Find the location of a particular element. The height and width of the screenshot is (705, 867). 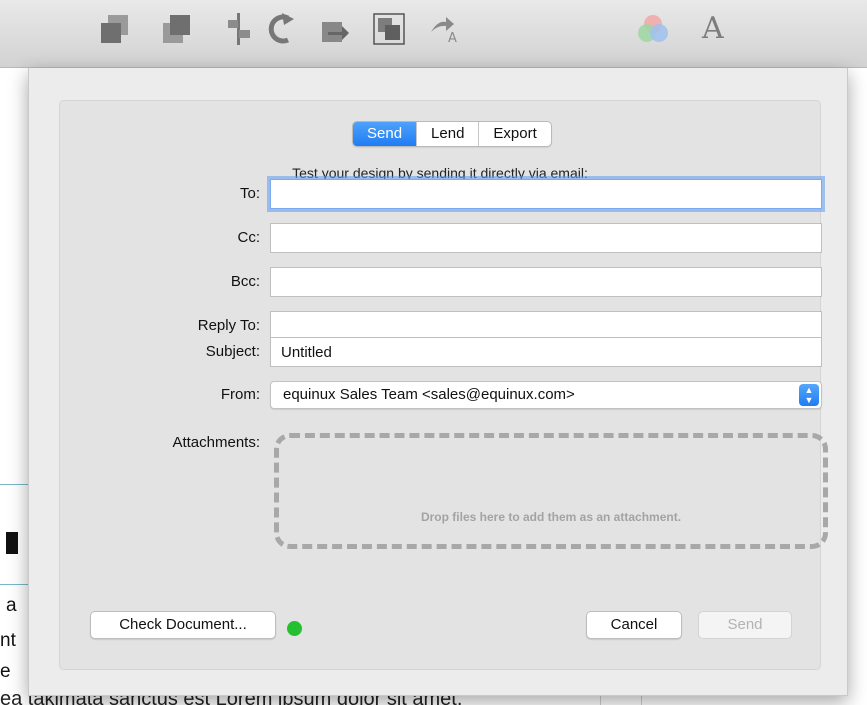

document-text-fragment: e is located at coordinates (5, 671).